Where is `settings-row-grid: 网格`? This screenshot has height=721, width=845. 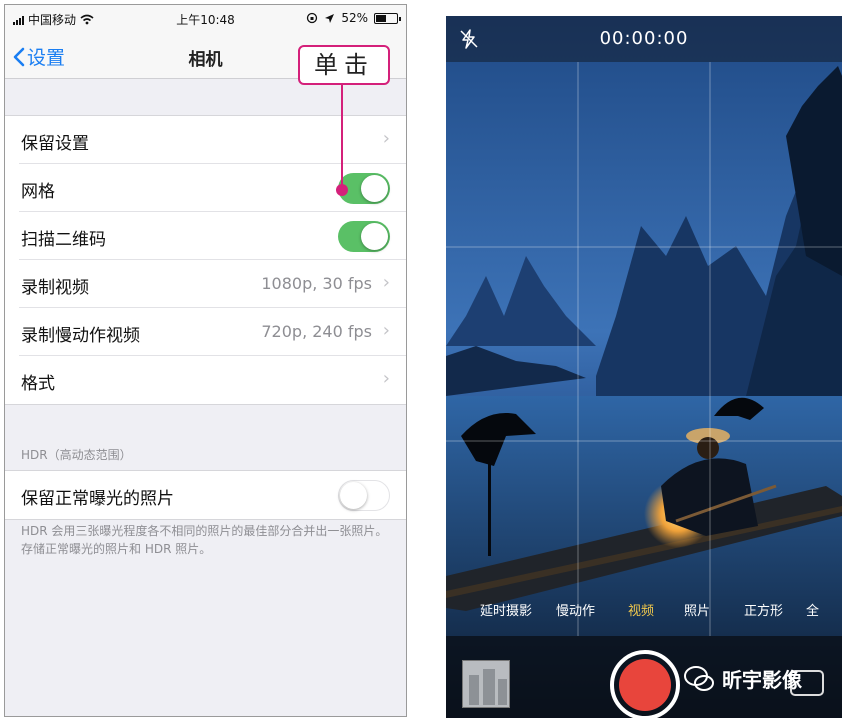 settings-row-grid: 网格 is located at coordinates (212, 188).